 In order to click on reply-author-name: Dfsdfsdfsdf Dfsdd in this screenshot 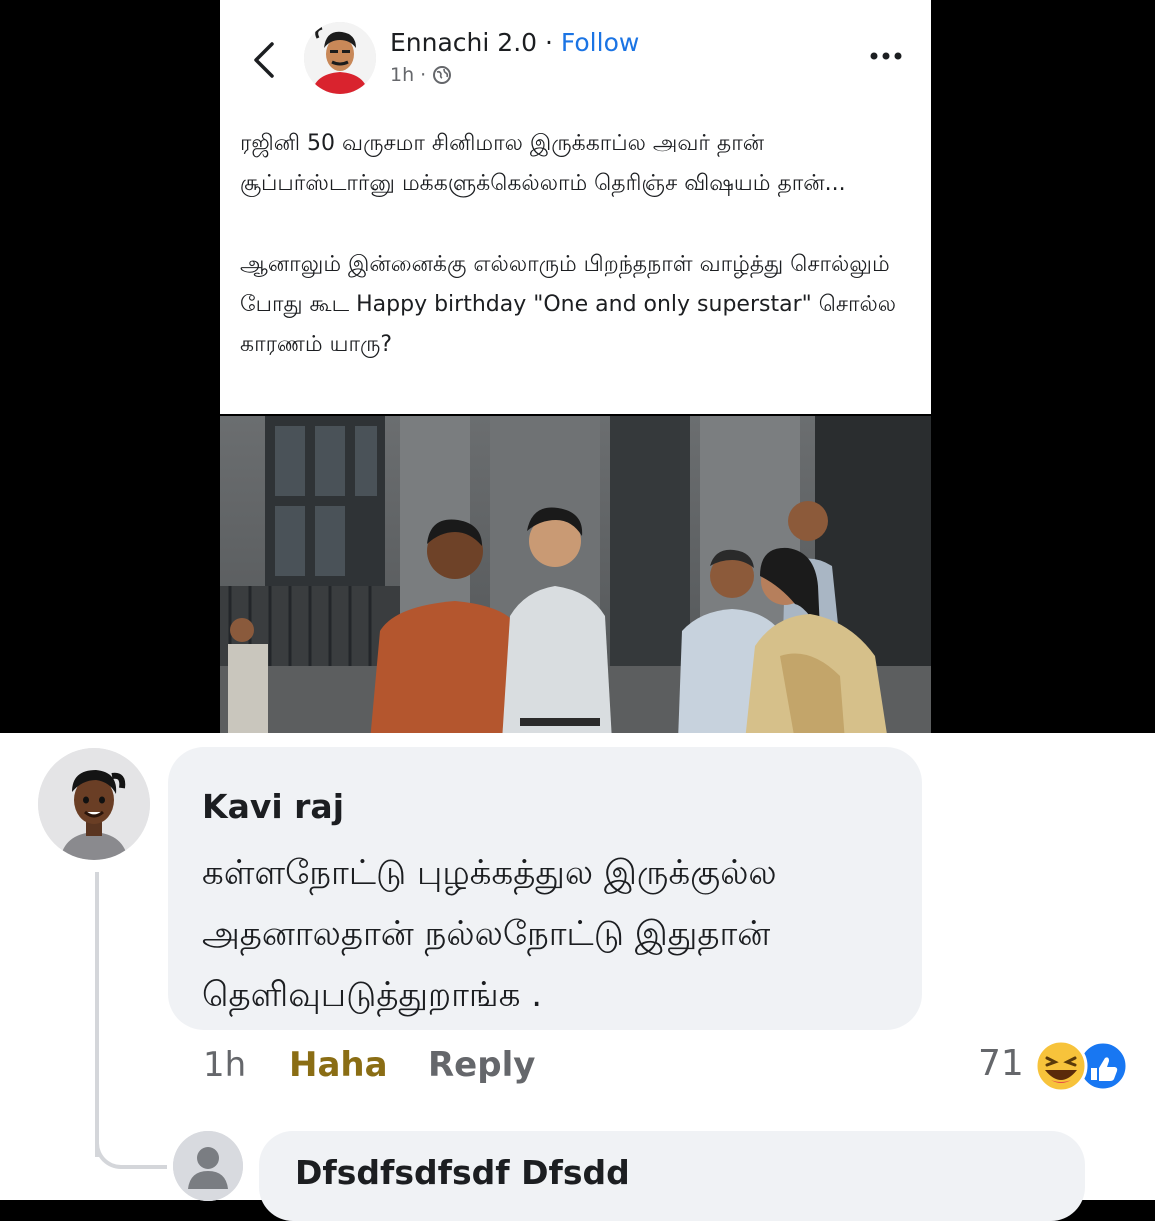, I will do `click(462, 1172)`.